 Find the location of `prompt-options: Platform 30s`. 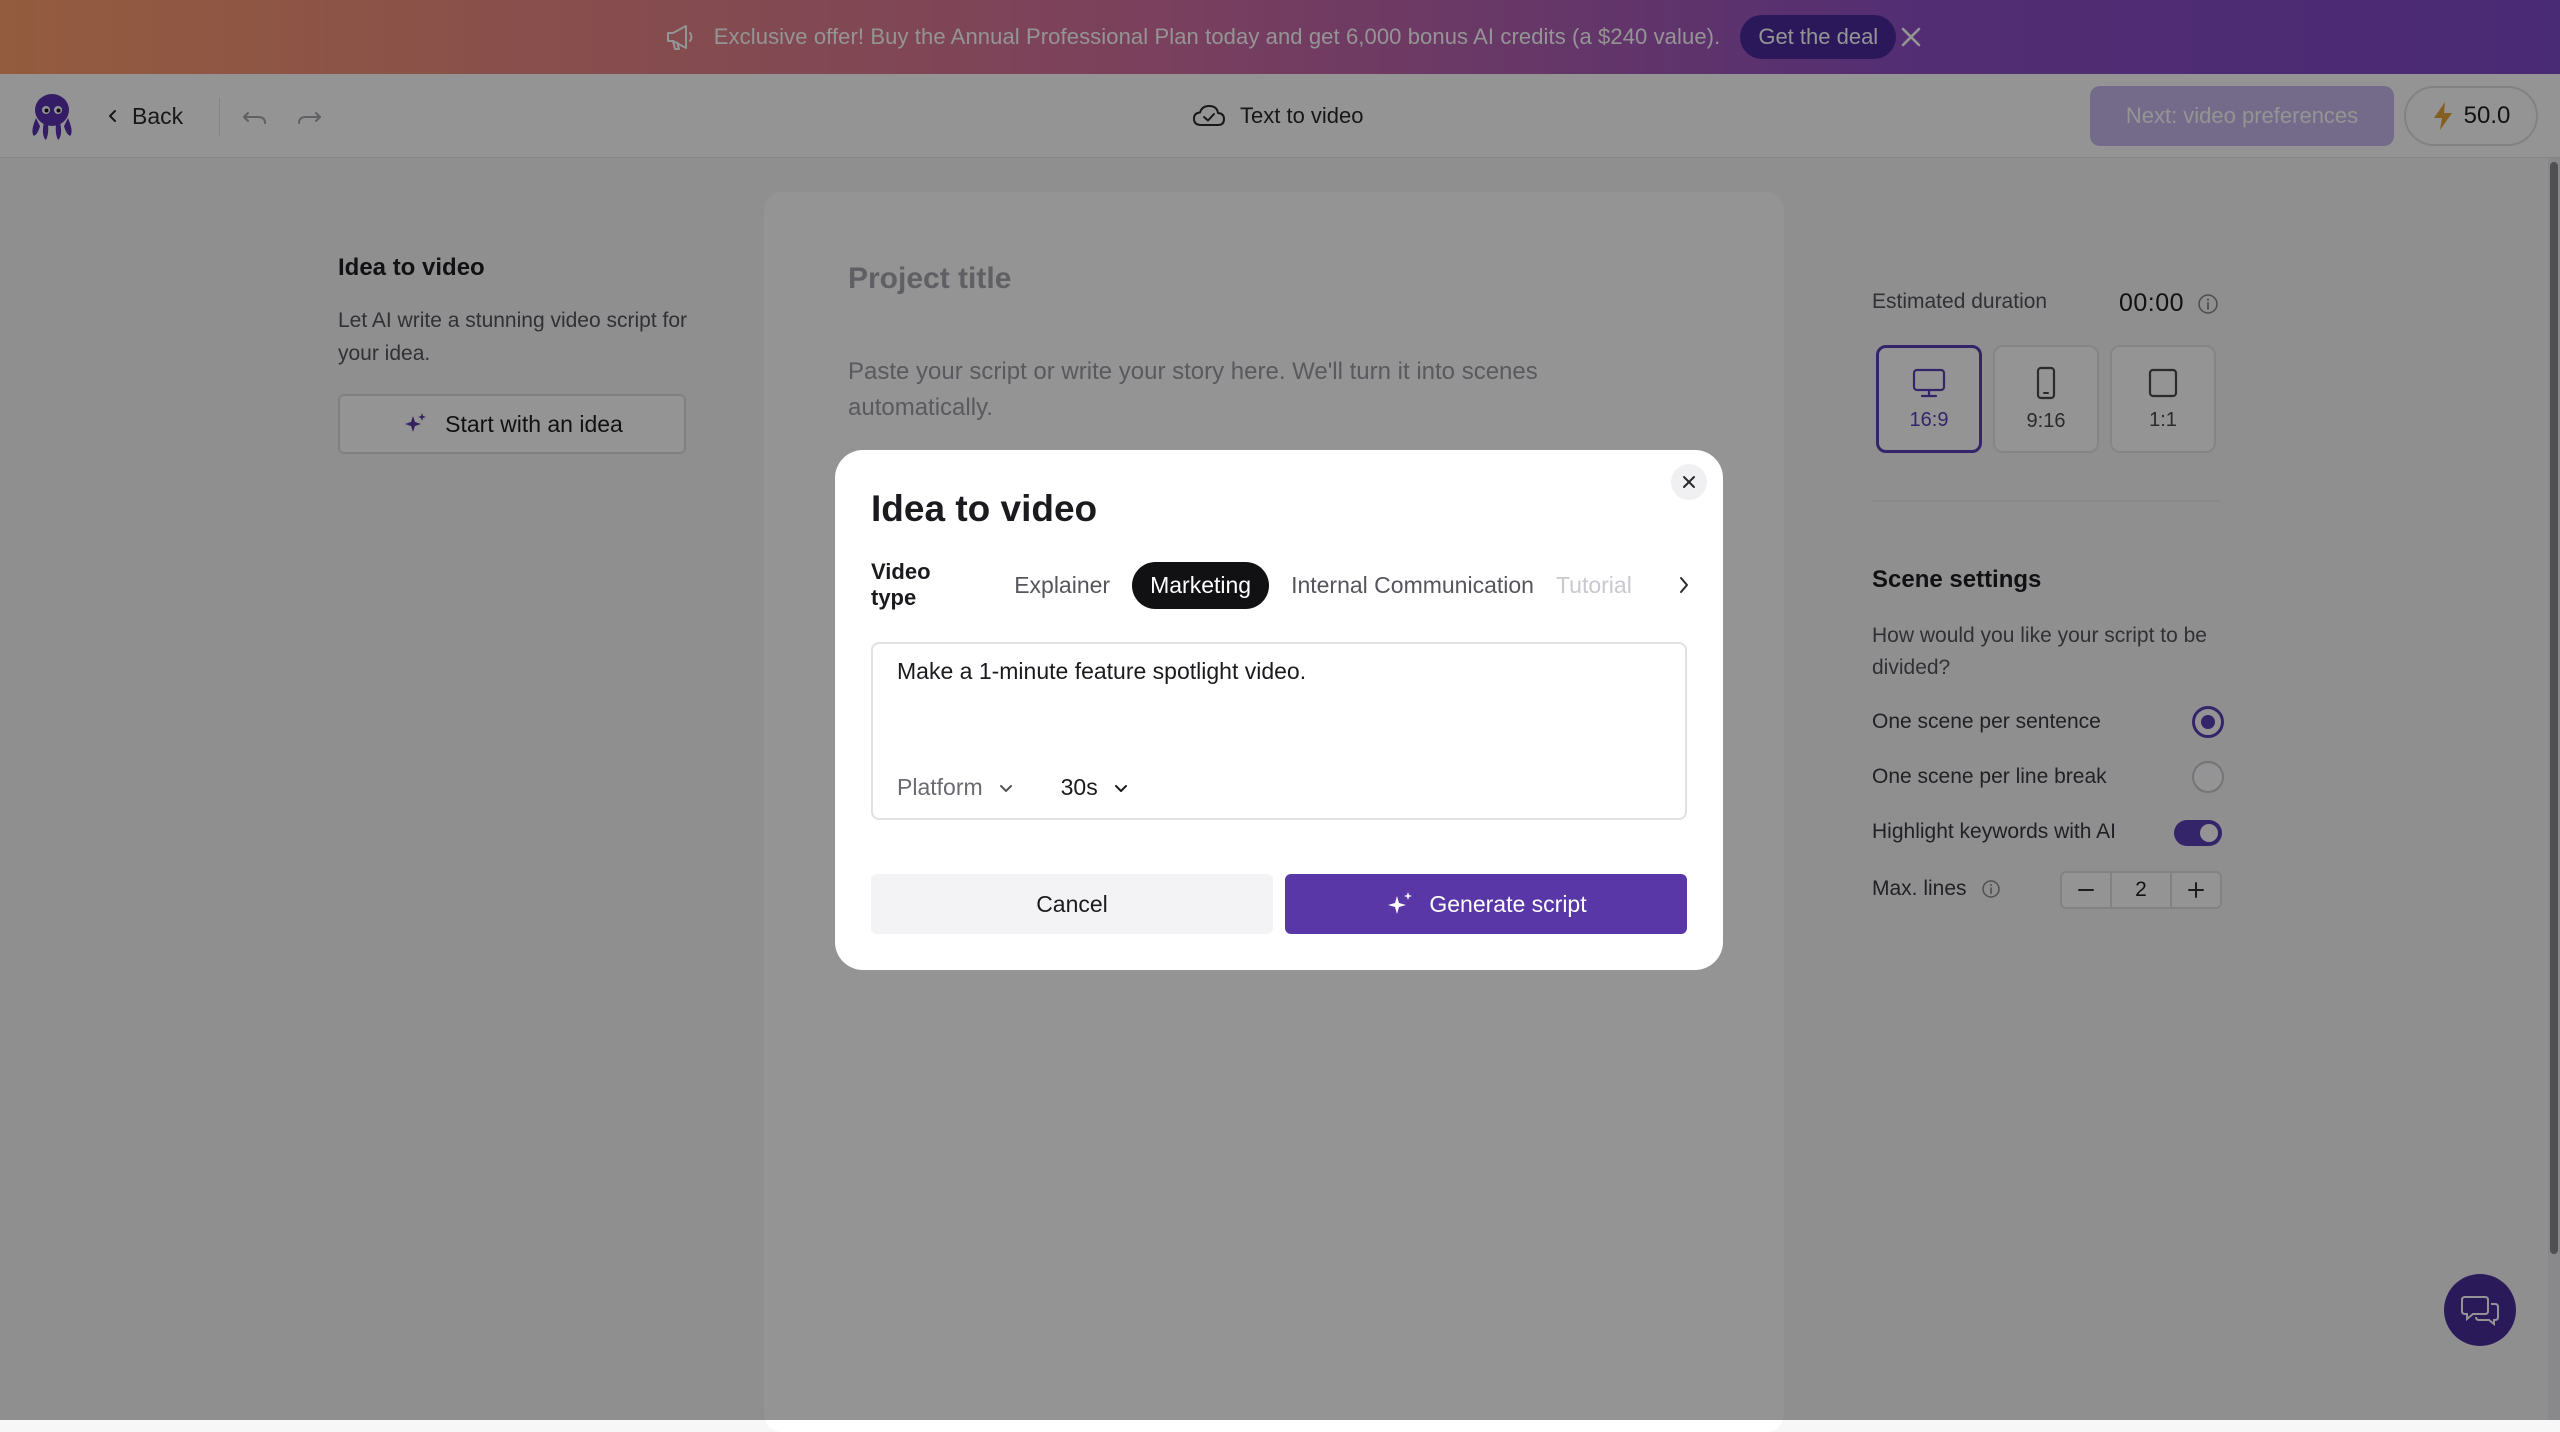

prompt-options: Platform 30s is located at coordinates (1013, 787).